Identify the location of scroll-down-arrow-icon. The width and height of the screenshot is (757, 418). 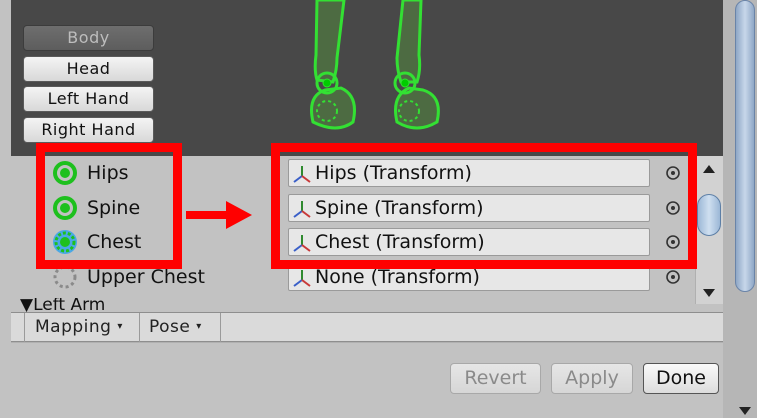
(709, 293).